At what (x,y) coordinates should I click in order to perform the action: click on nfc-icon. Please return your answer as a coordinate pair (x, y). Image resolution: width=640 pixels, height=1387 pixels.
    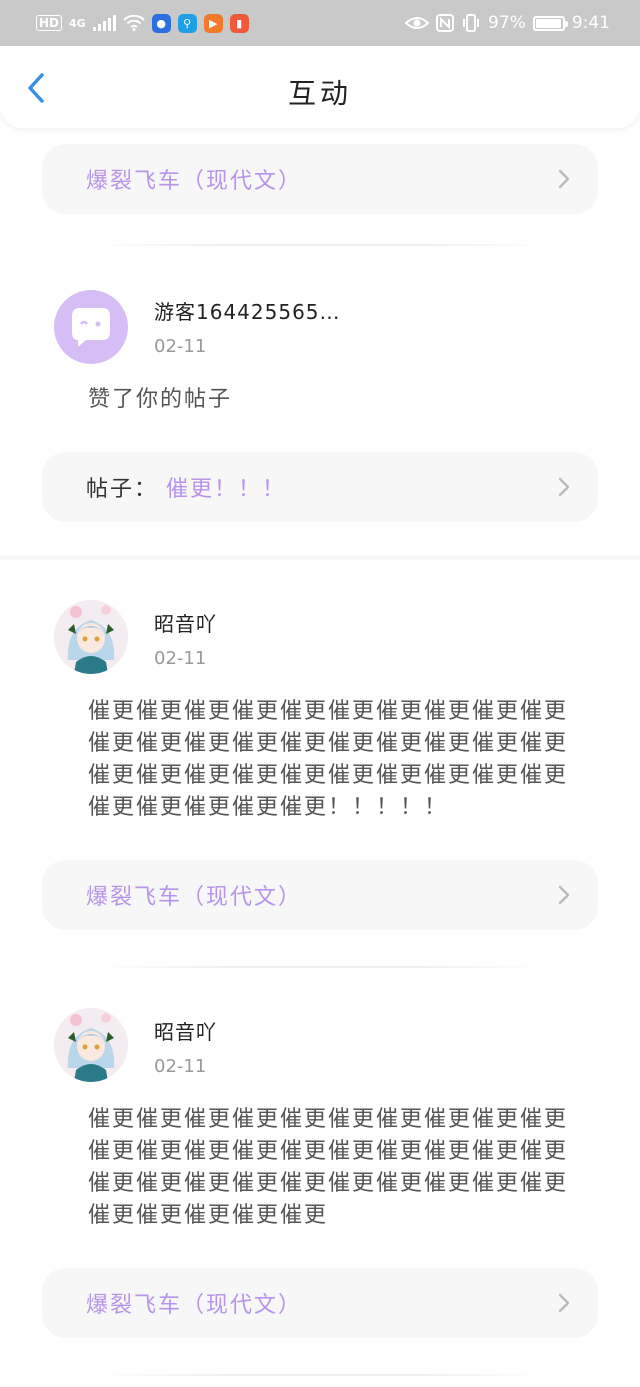
    Looking at the image, I should click on (445, 23).